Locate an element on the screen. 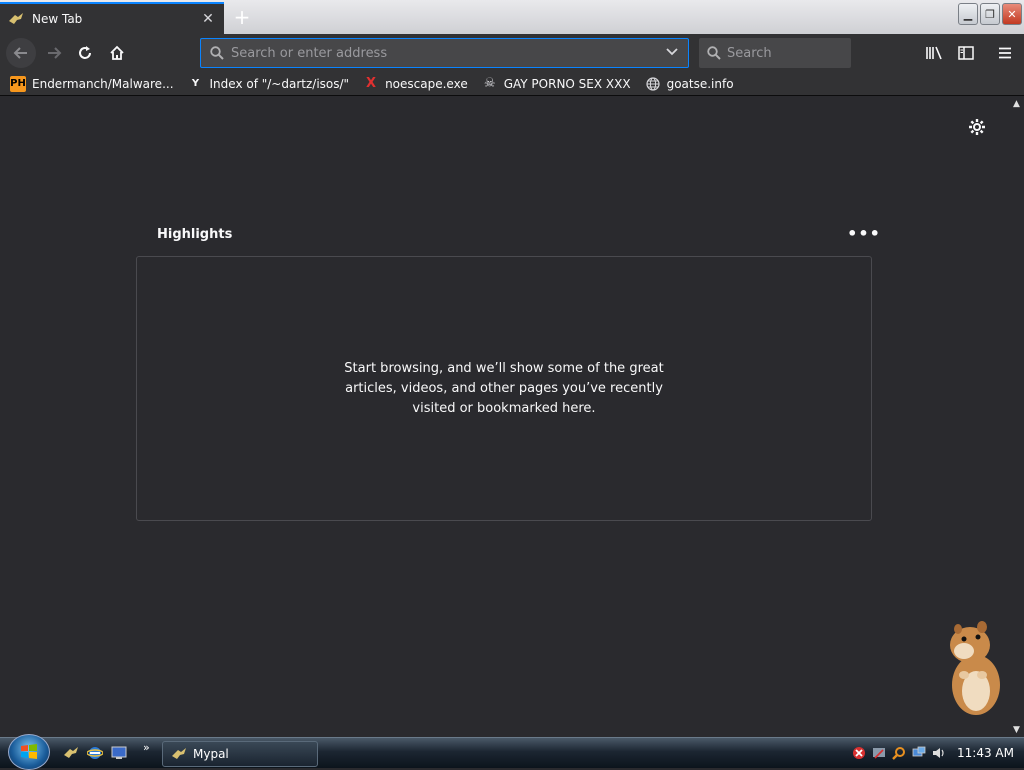 This screenshot has width=1024, height=770. hamburger-menu-button is located at coordinates (1005, 53).